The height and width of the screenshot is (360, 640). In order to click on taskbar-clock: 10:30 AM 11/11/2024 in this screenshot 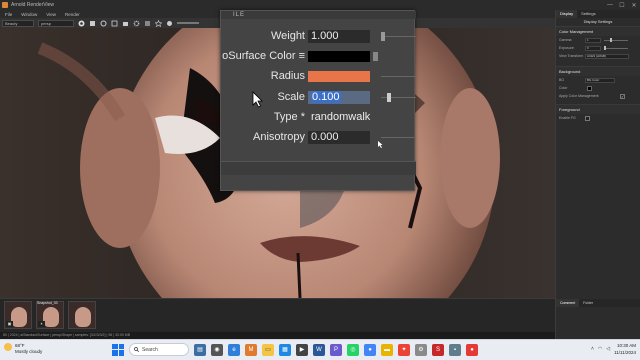, I will do `click(625, 349)`.